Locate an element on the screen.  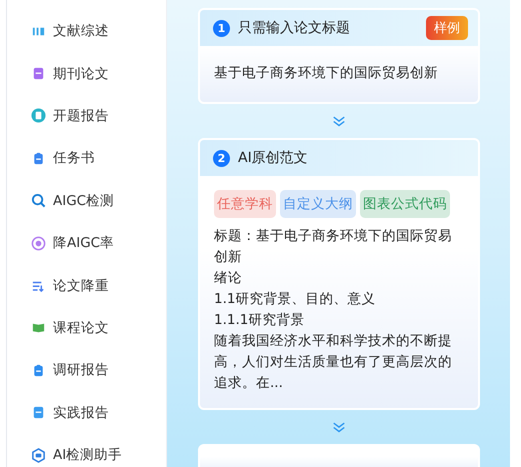
essay-text-line: 高，人们对生活质量也有了更高层次的 is located at coordinates (333, 362).